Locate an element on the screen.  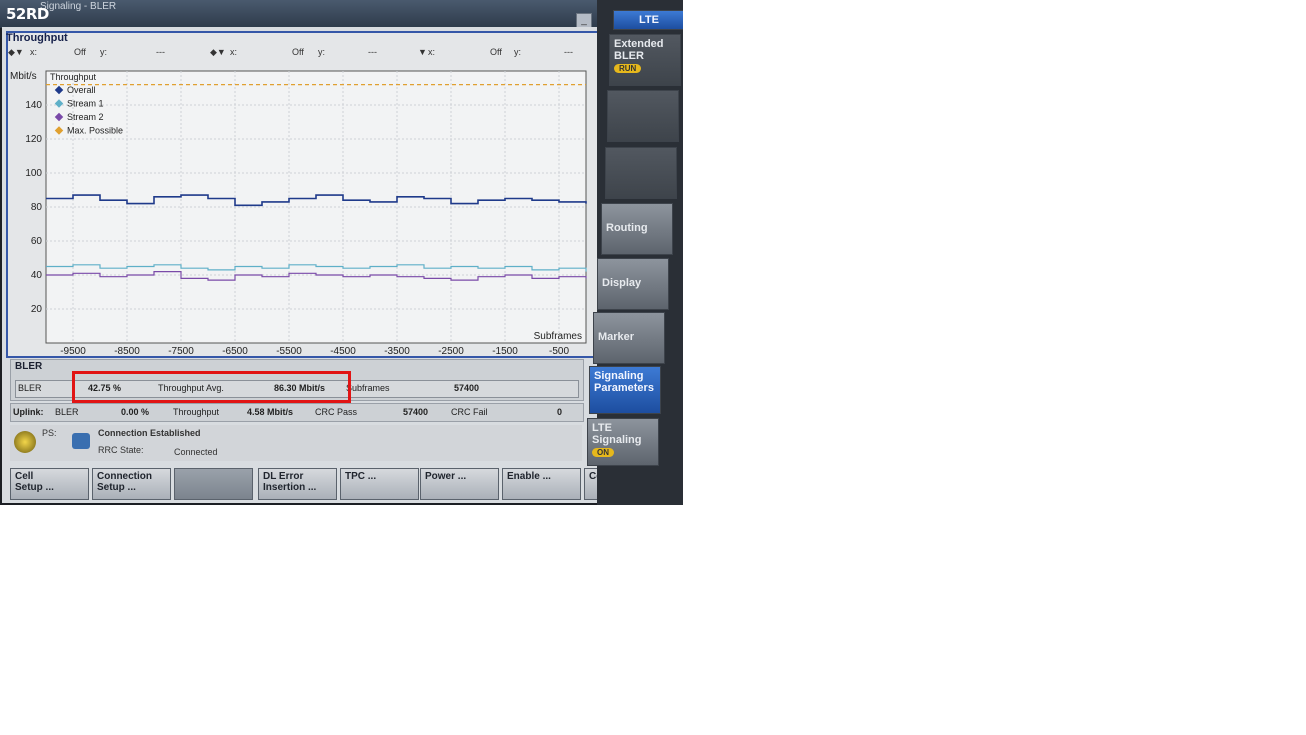
crc-fail-label: CRC Fail is located at coordinates (469, 412).